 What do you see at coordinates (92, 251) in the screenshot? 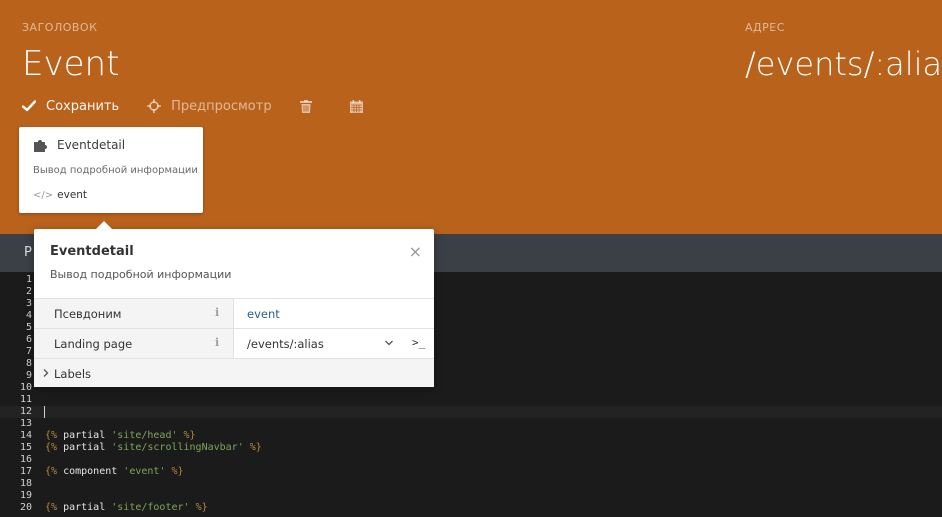
I see `popup-title: Eventdetail` at bounding box center [92, 251].